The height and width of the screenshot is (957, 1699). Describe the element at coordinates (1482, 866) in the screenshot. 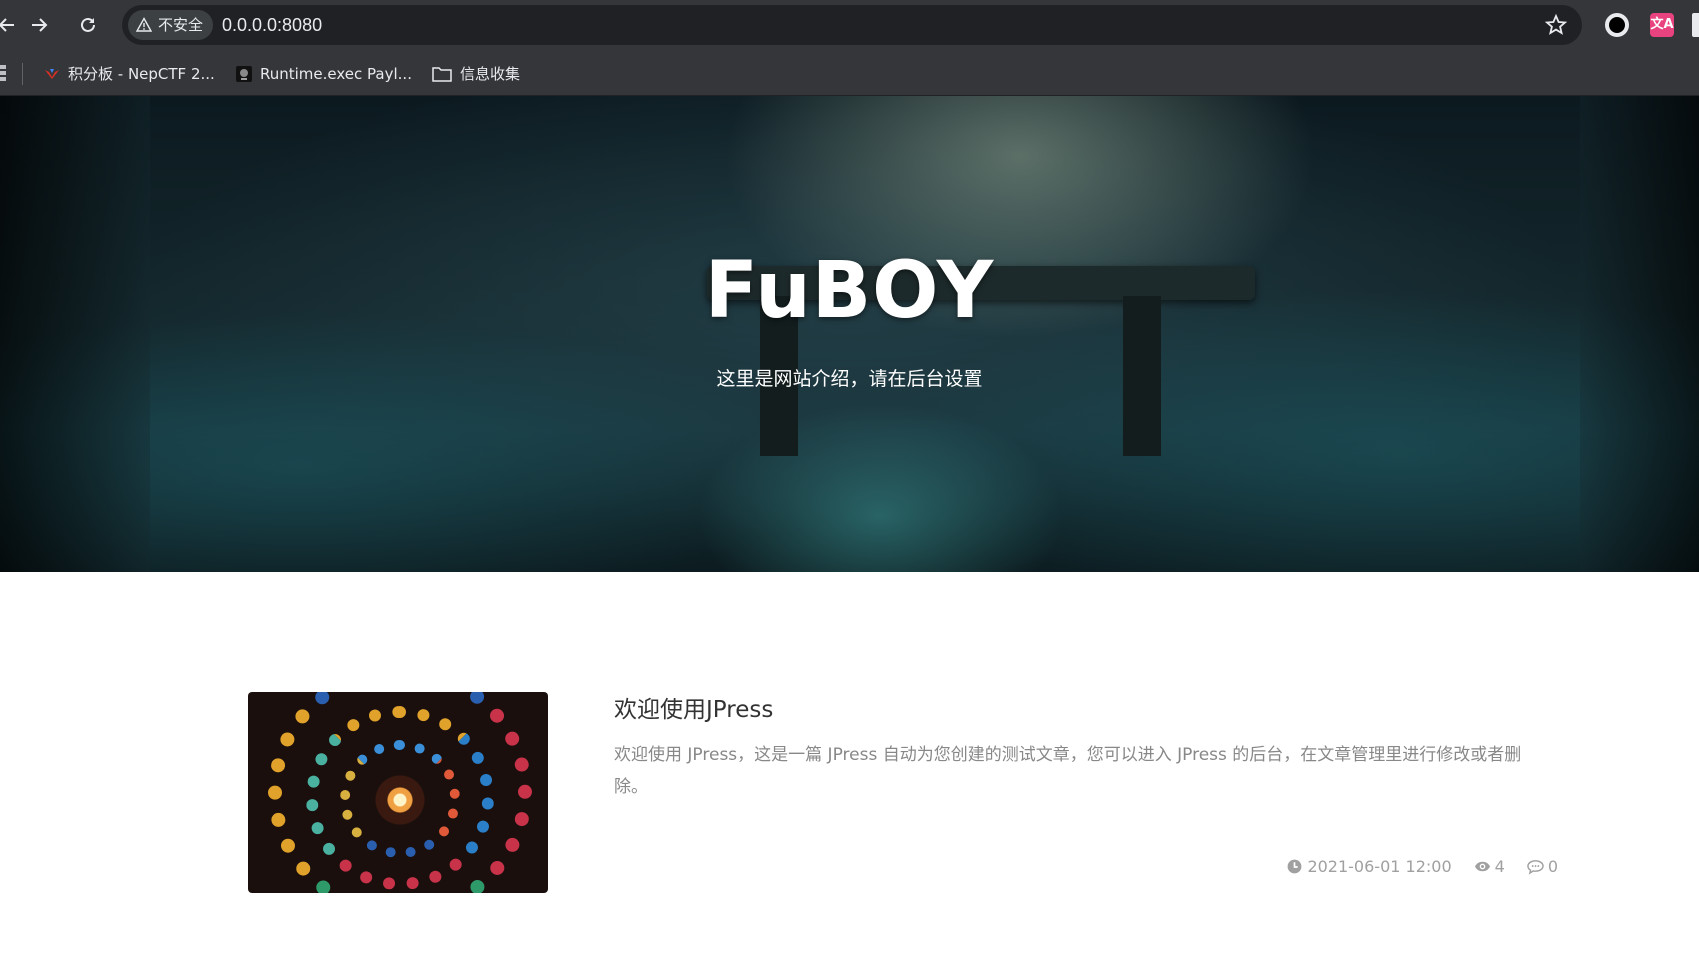

I see `eye-icon` at that location.